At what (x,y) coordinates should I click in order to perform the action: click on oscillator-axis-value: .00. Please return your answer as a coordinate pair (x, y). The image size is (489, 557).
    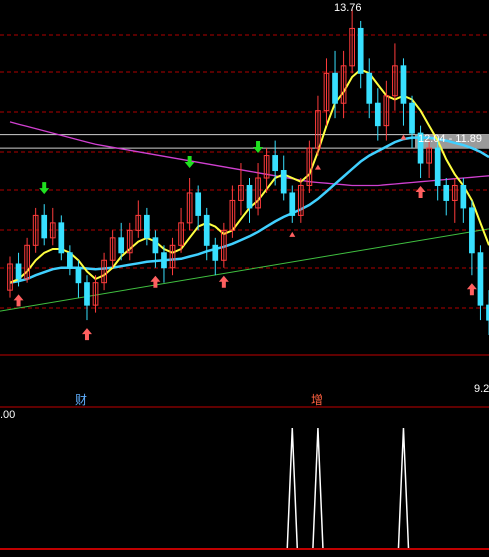
    Looking at the image, I should click on (7, 415).